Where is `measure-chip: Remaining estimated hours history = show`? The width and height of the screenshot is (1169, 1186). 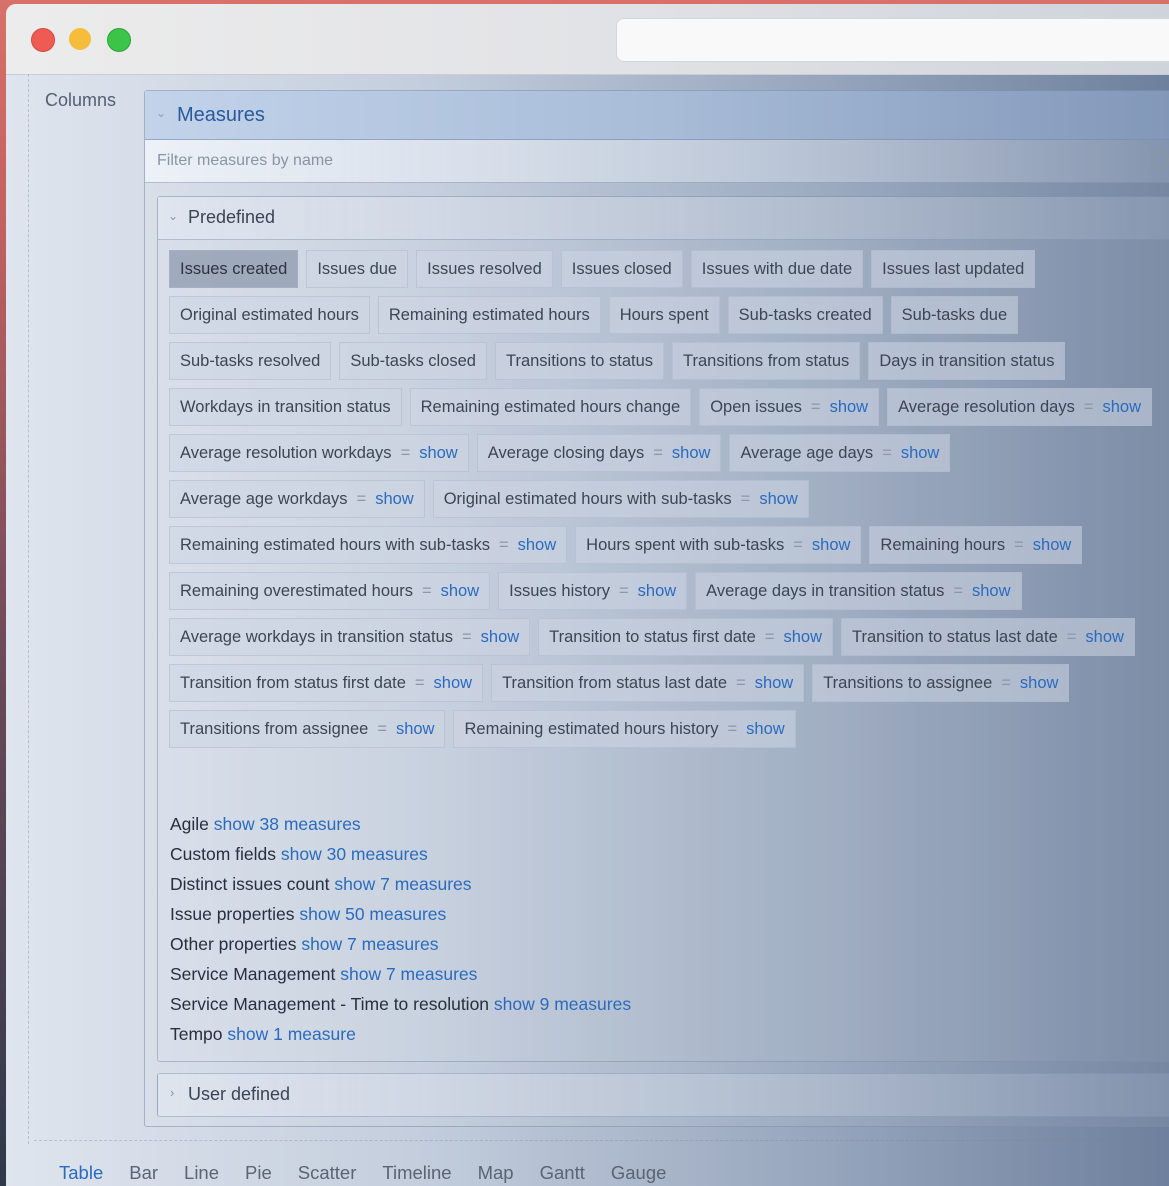 measure-chip: Remaining estimated hours history = show is located at coordinates (624, 729).